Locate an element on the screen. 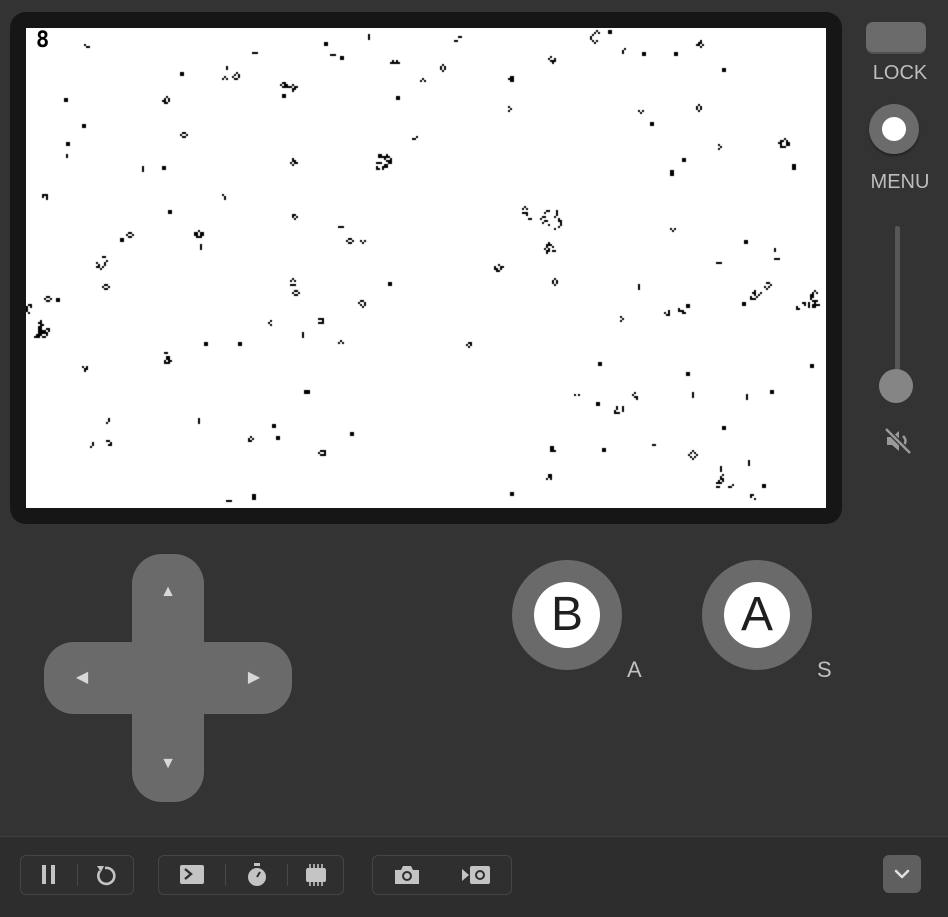  camera-icon is located at coordinates (407, 875).